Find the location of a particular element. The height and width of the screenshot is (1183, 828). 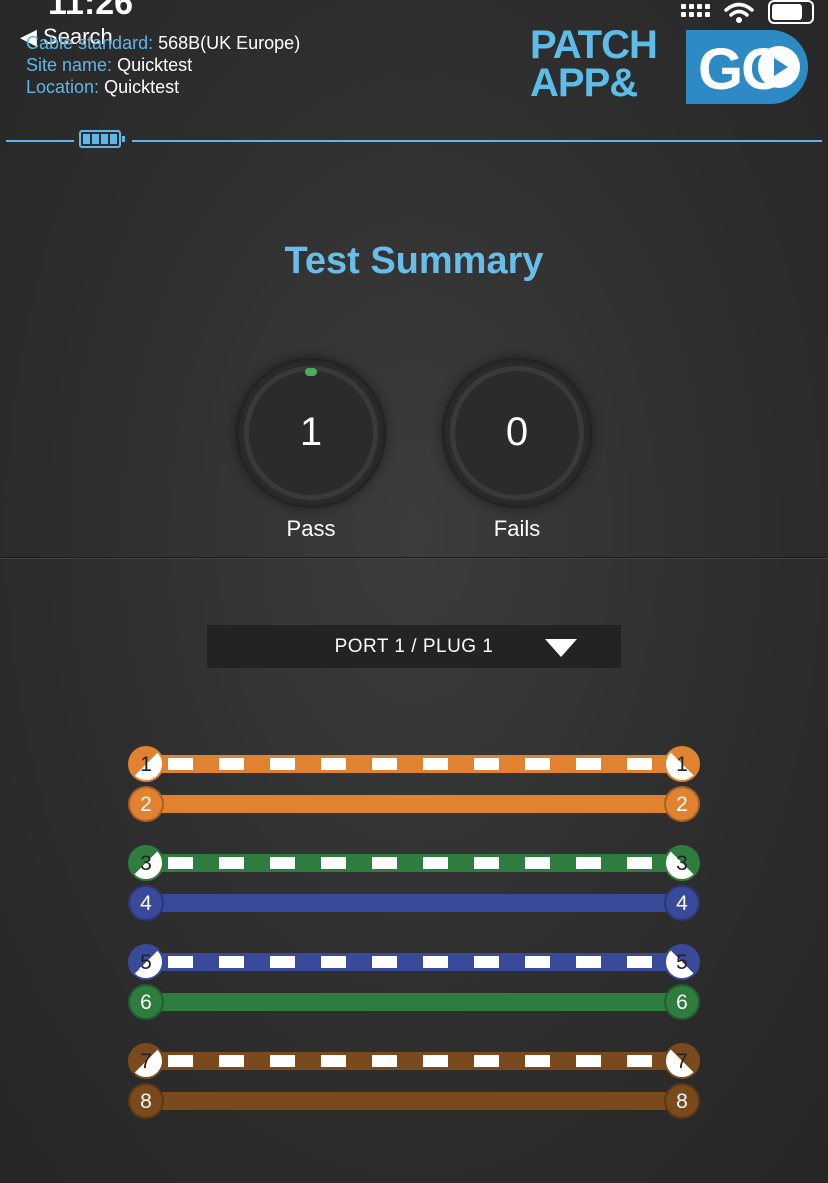

pin-right: 1 is located at coordinates (682, 764).